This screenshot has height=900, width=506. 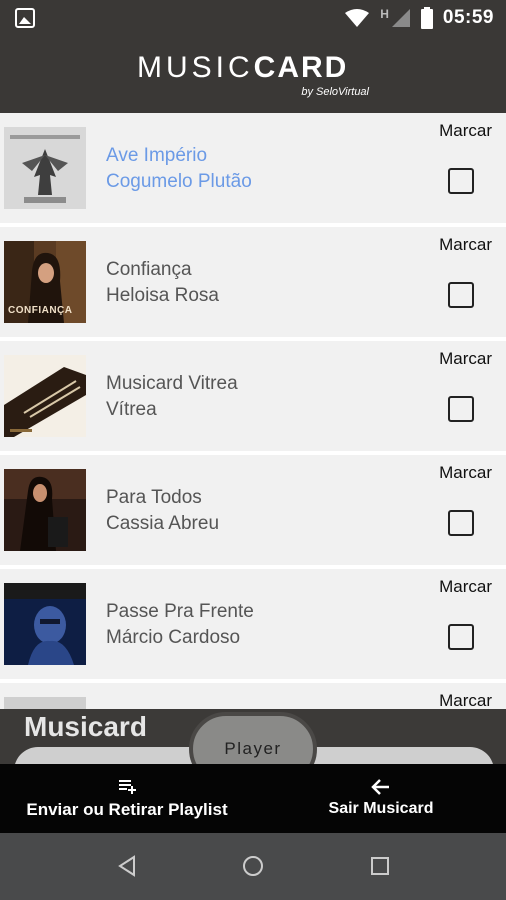 I want to click on logo-text-main: MUSIC, so click(x=195, y=67).